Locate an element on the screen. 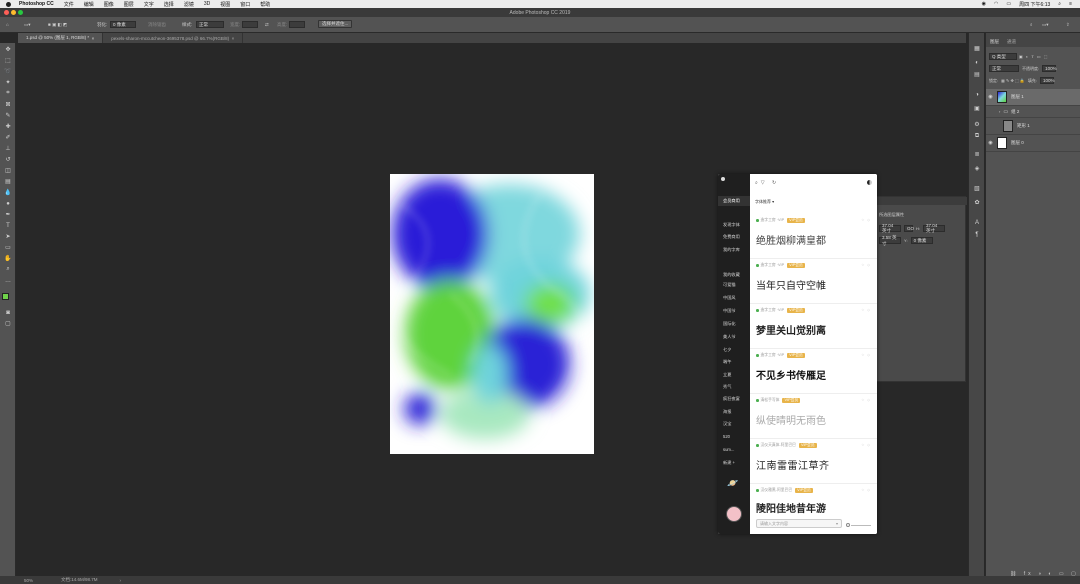  filter-icons: ▣ ◐ T ▭ ⬚ is located at coordinates (1034, 56).